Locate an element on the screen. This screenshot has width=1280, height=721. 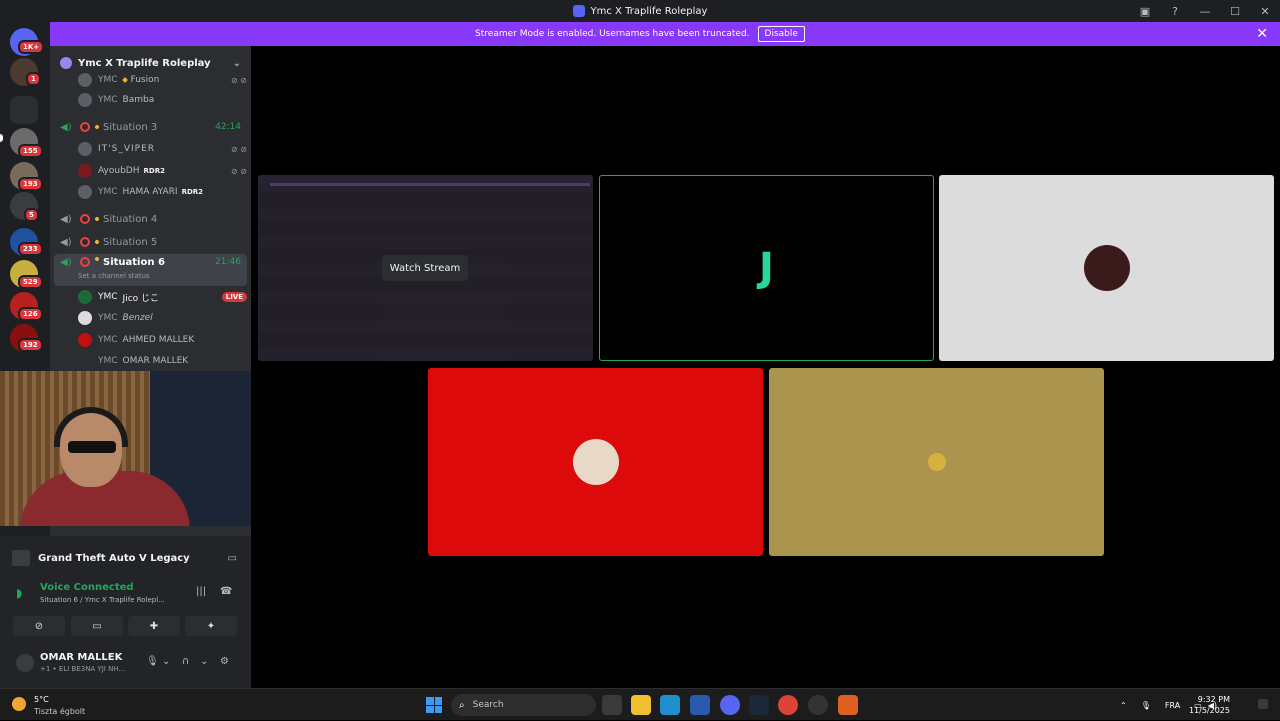
soundboard-button: ✦ is located at coordinates (211, 626).